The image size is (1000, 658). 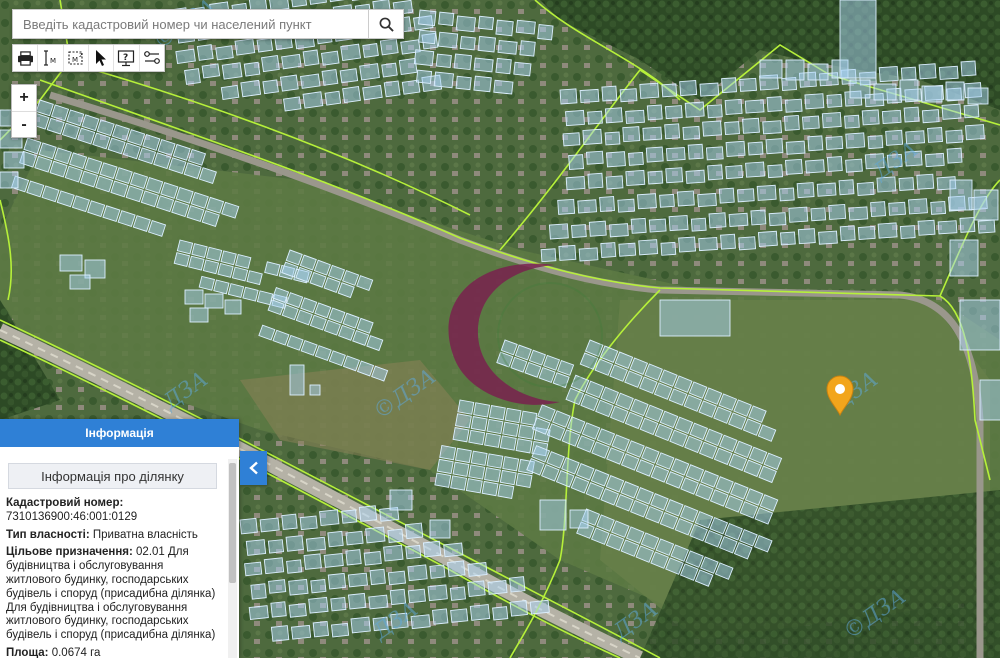 I want to click on identify-icon: ?, so click(x=126, y=58).